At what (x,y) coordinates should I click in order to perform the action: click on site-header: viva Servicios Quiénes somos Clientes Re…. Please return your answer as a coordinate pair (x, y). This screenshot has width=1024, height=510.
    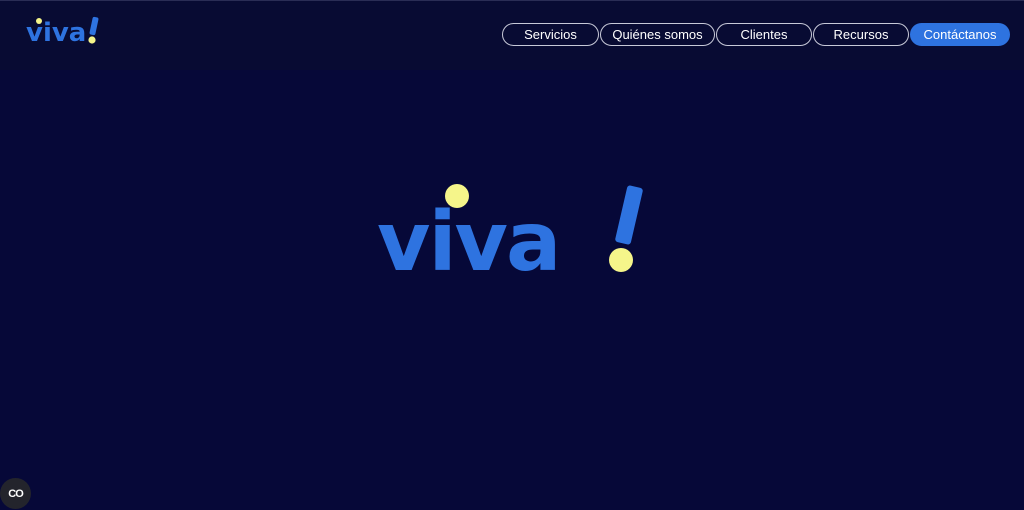
    Looking at the image, I should click on (512, 35).